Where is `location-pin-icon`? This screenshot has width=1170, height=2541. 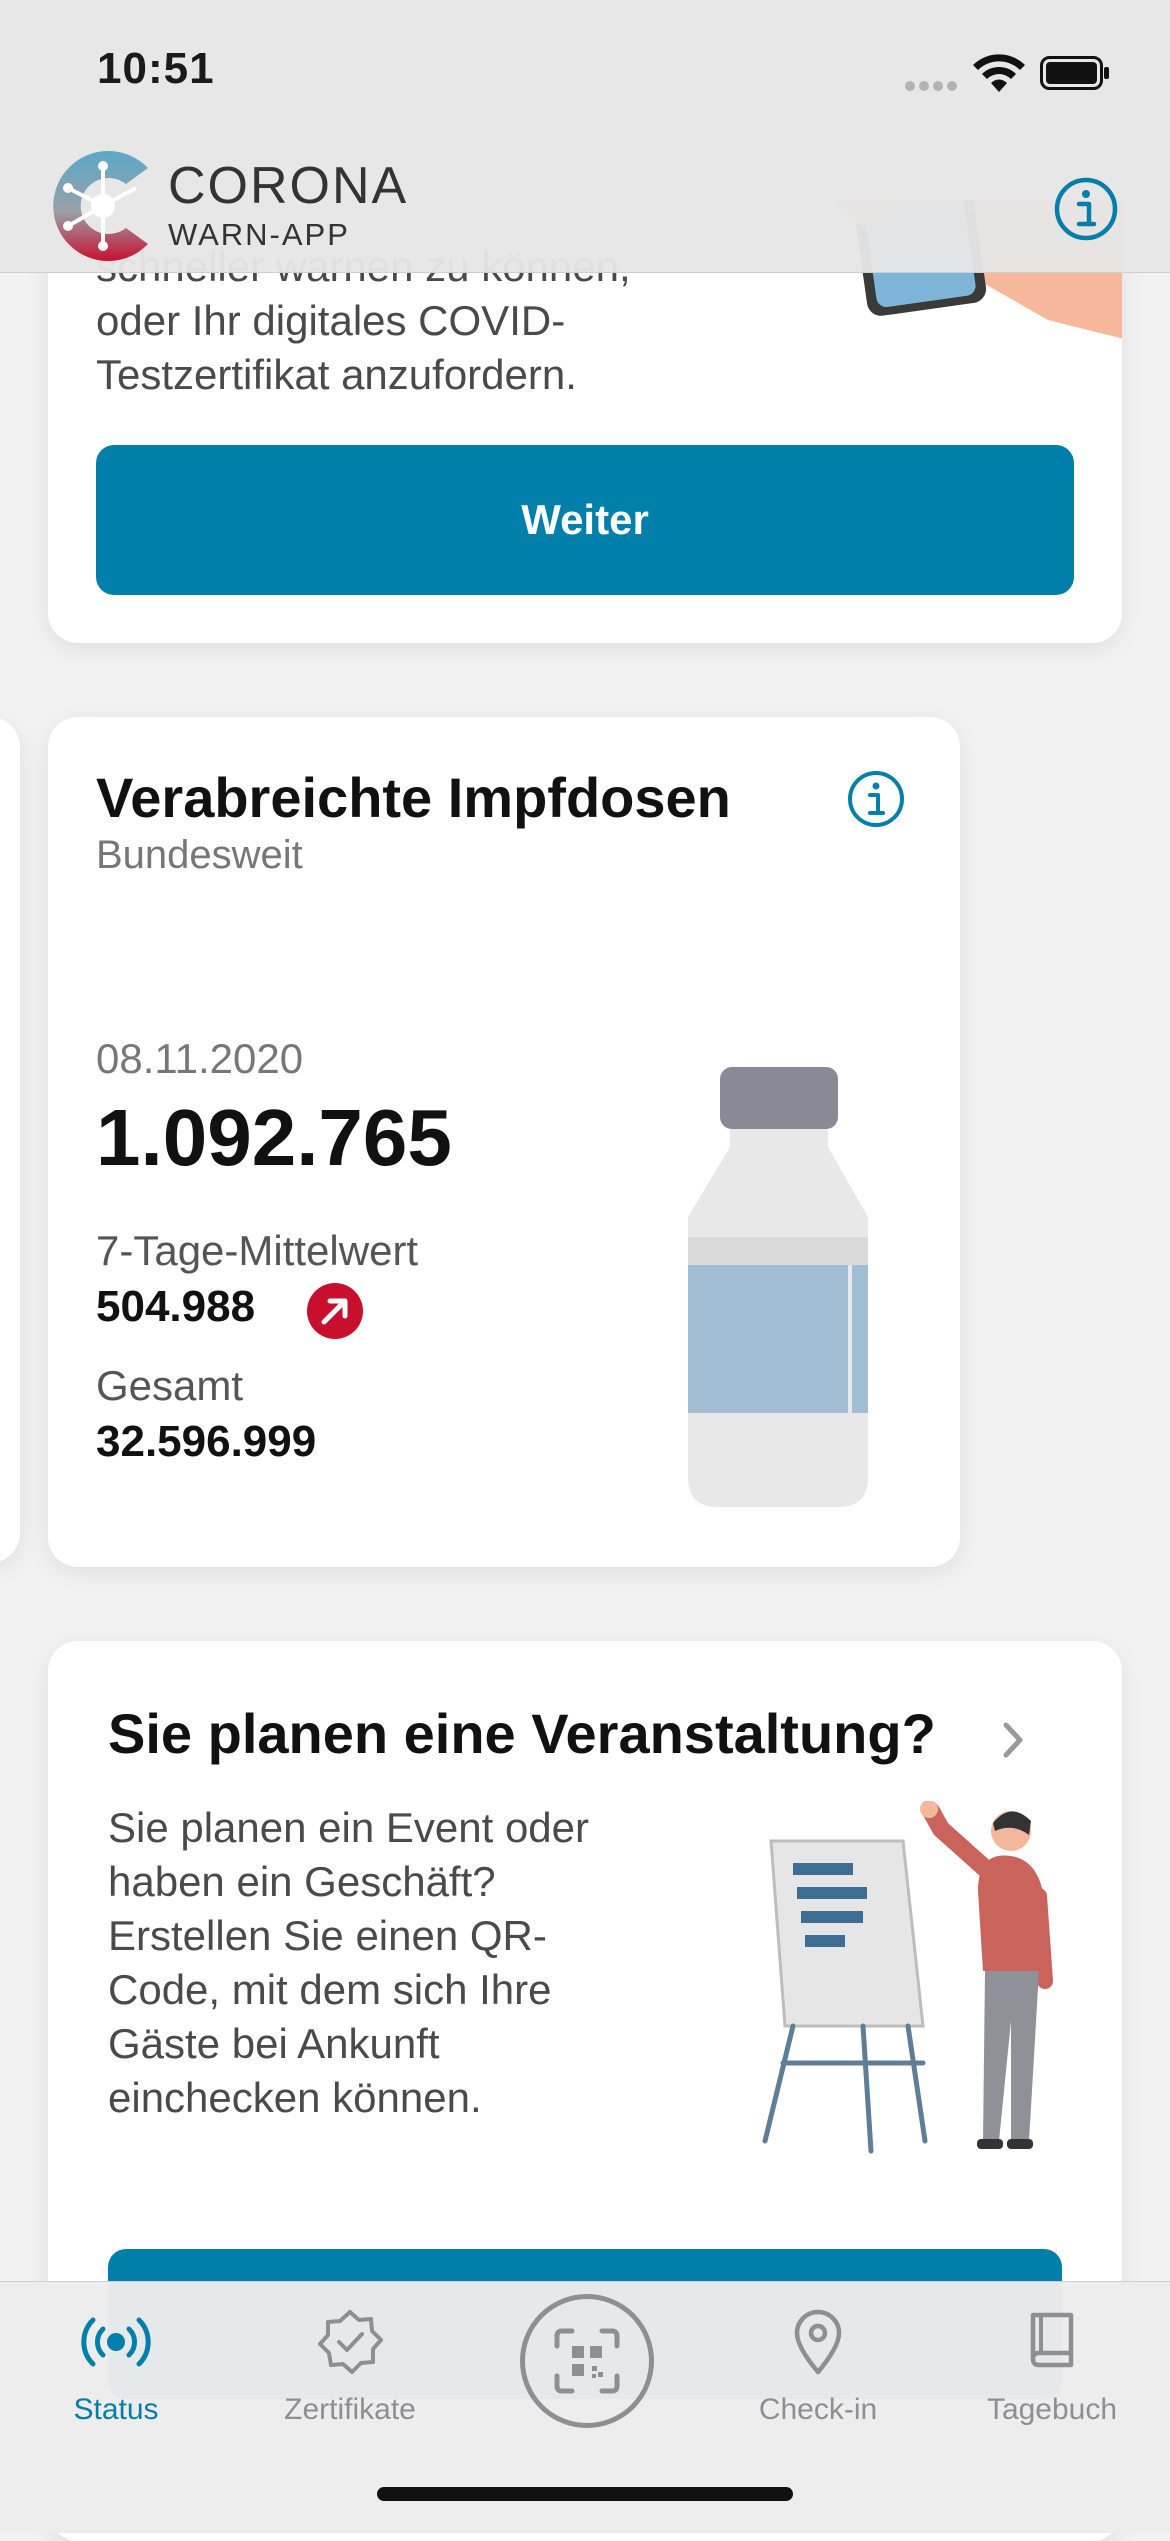 location-pin-icon is located at coordinates (818, 2342).